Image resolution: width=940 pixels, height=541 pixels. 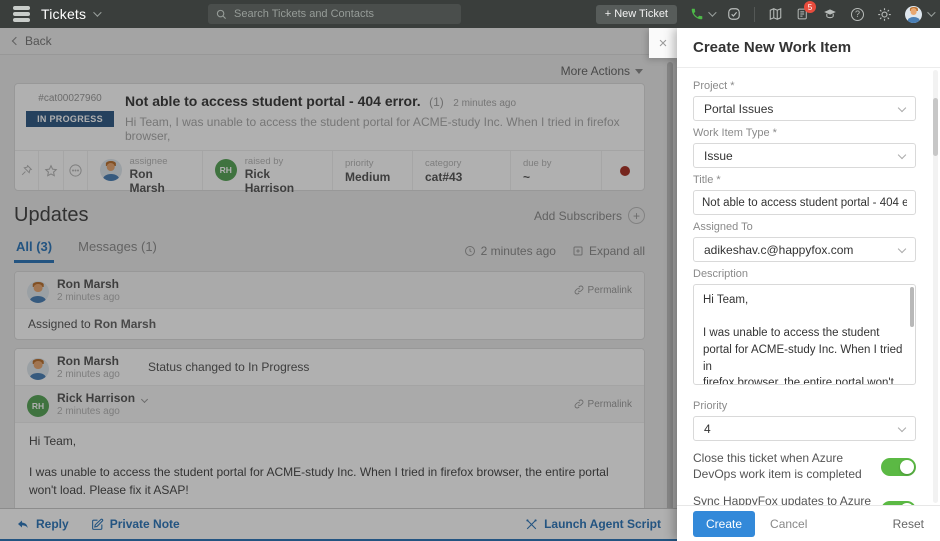 I want to click on question-mark-icon: ?, so click(x=857, y=14).